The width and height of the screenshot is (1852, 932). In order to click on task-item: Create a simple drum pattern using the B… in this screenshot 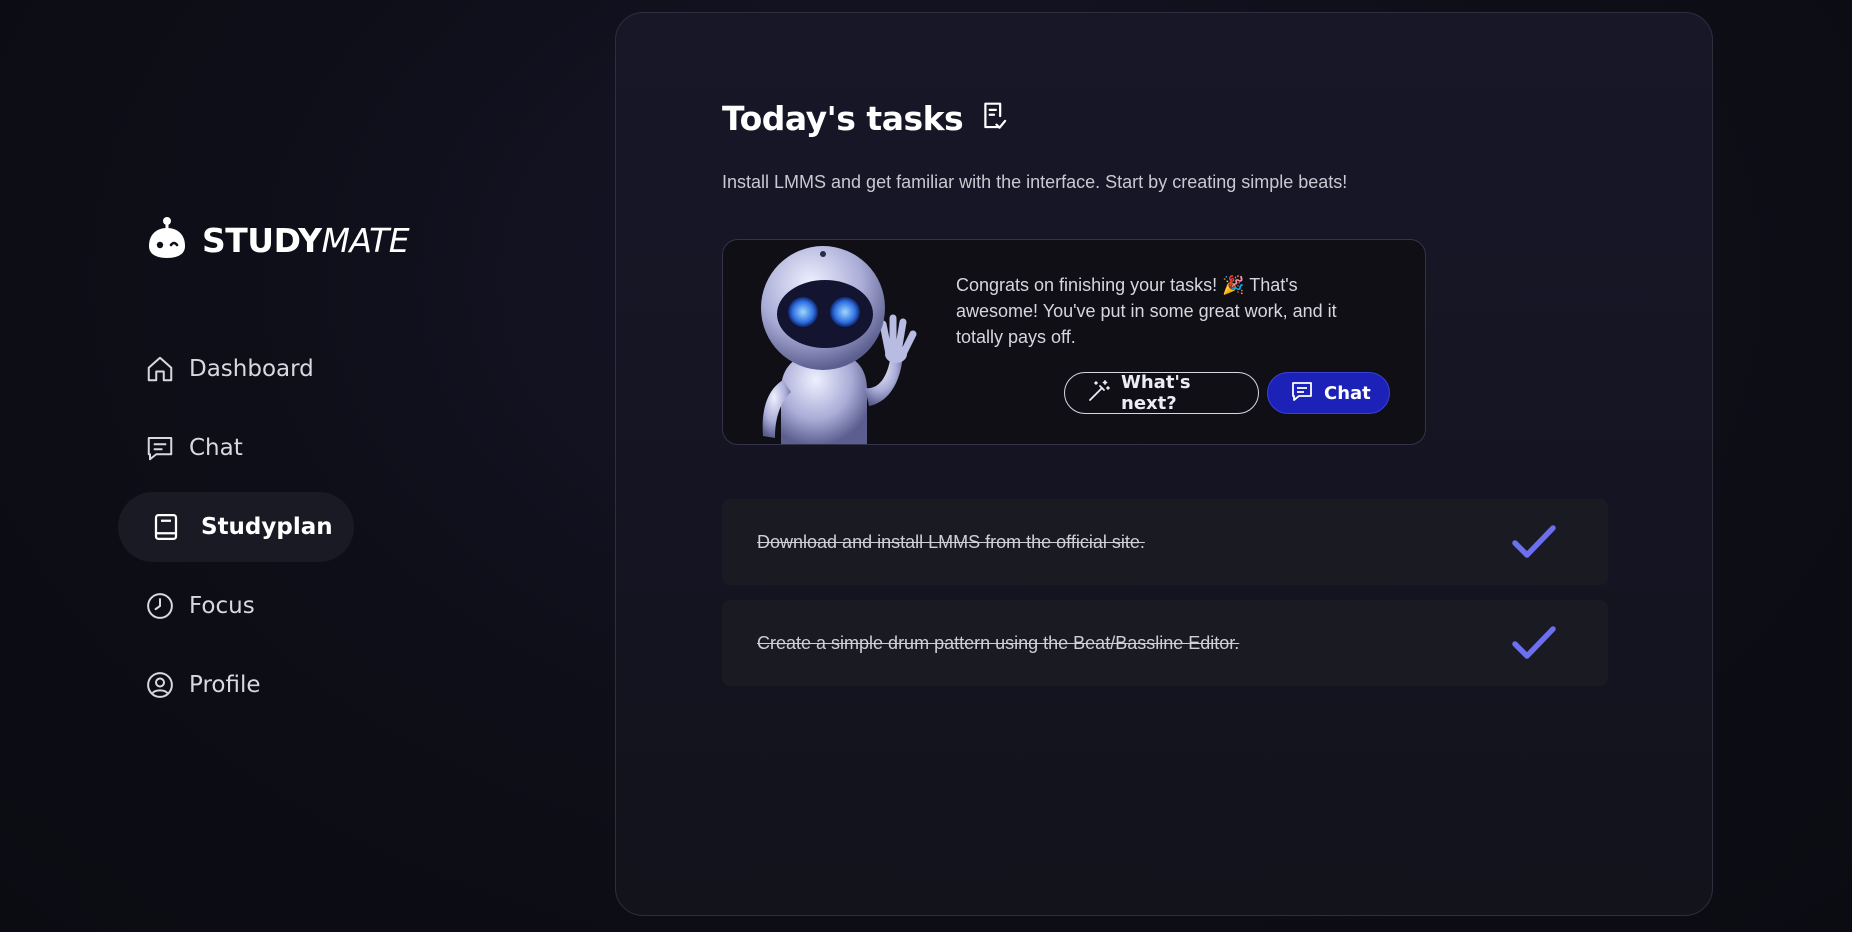, I will do `click(1165, 643)`.